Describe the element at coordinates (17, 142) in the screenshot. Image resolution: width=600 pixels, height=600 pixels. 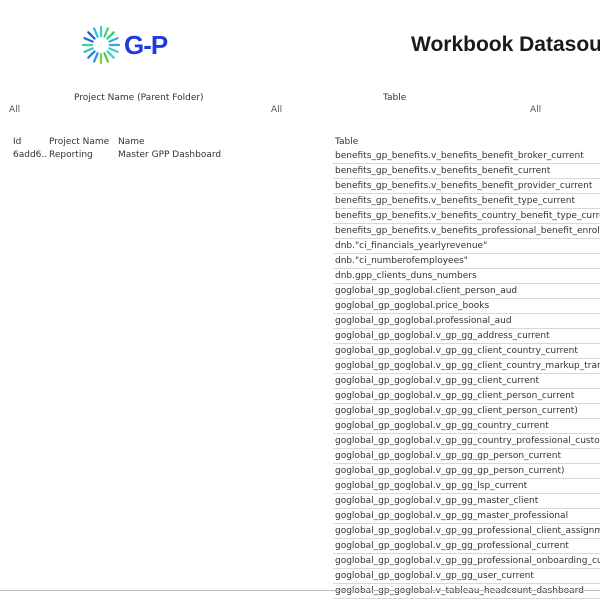
I see `column-header-id: Id` at that location.